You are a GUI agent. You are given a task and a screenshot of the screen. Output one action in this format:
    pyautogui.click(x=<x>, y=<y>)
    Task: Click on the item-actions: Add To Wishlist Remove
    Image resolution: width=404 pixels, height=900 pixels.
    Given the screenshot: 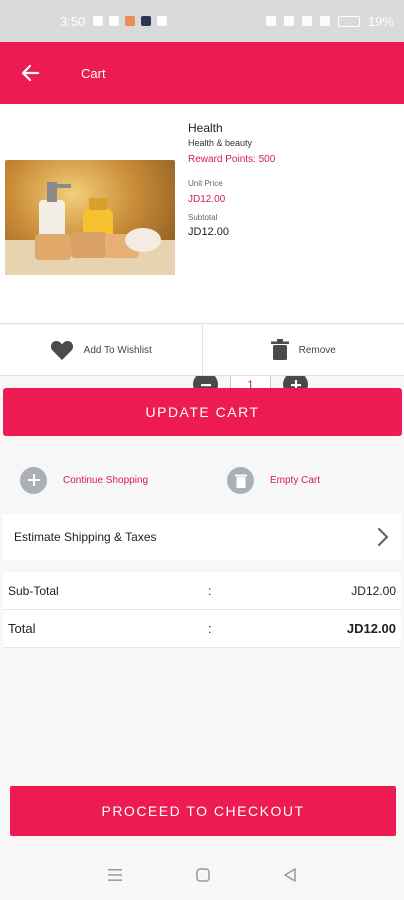 What is the action you would take?
    pyautogui.click(x=202, y=350)
    